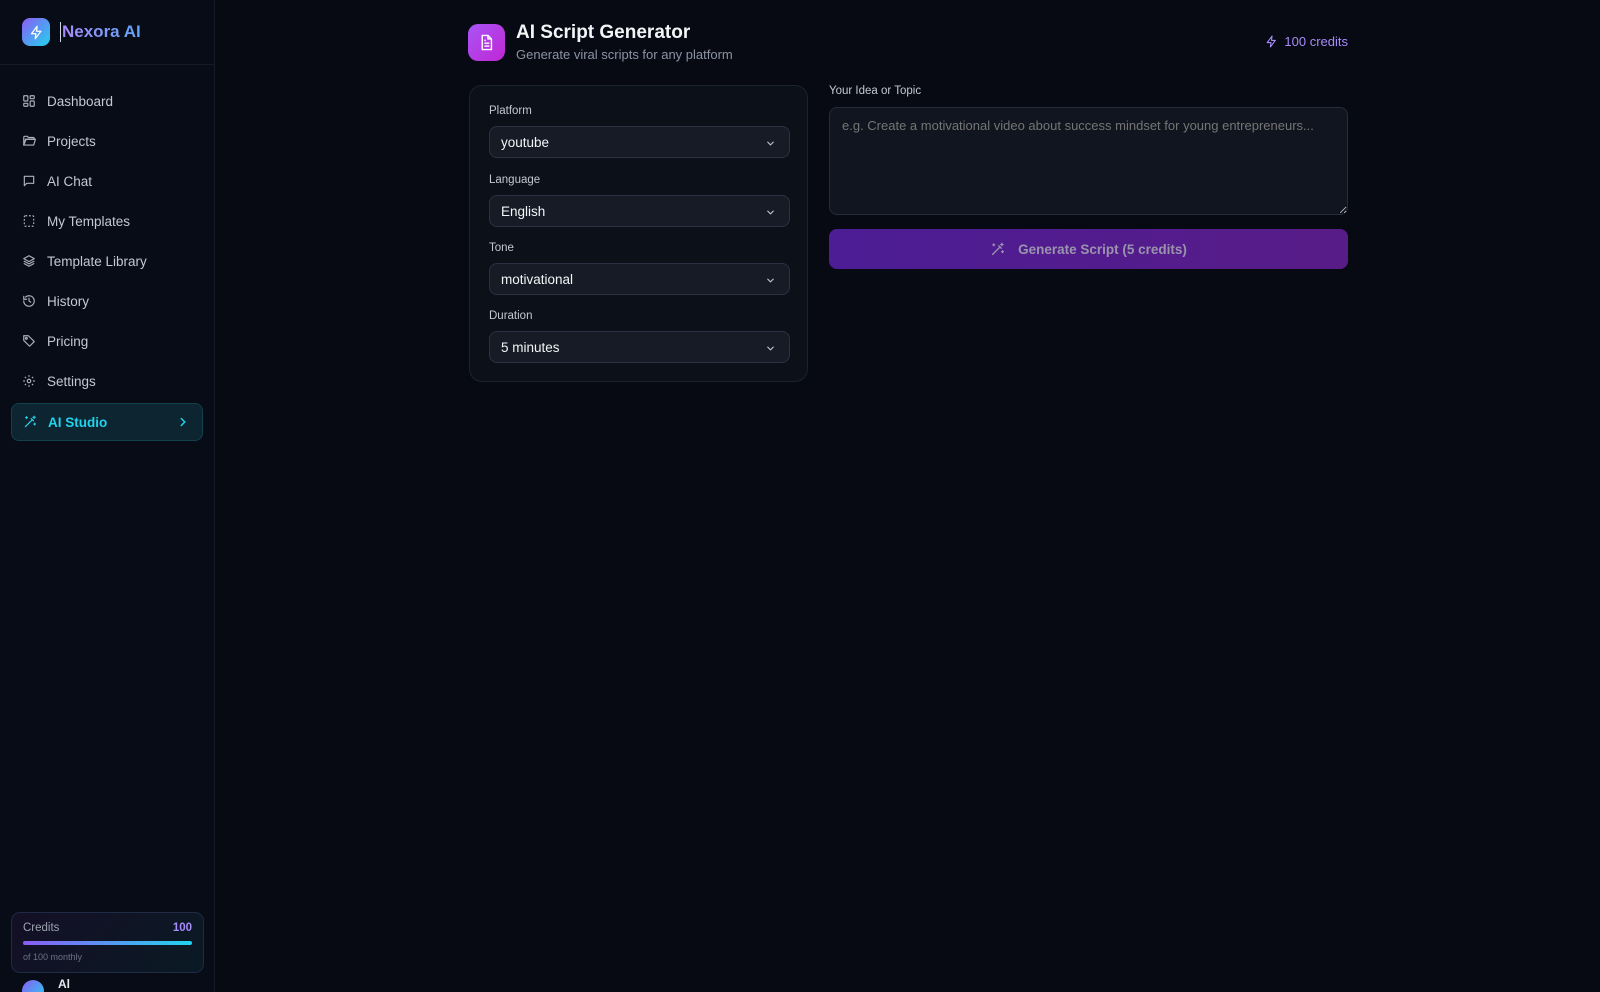 This screenshot has width=1600, height=992. Describe the element at coordinates (68, 341) in the screenshot. I see `sidebar-item-label: Pricing` at that location.